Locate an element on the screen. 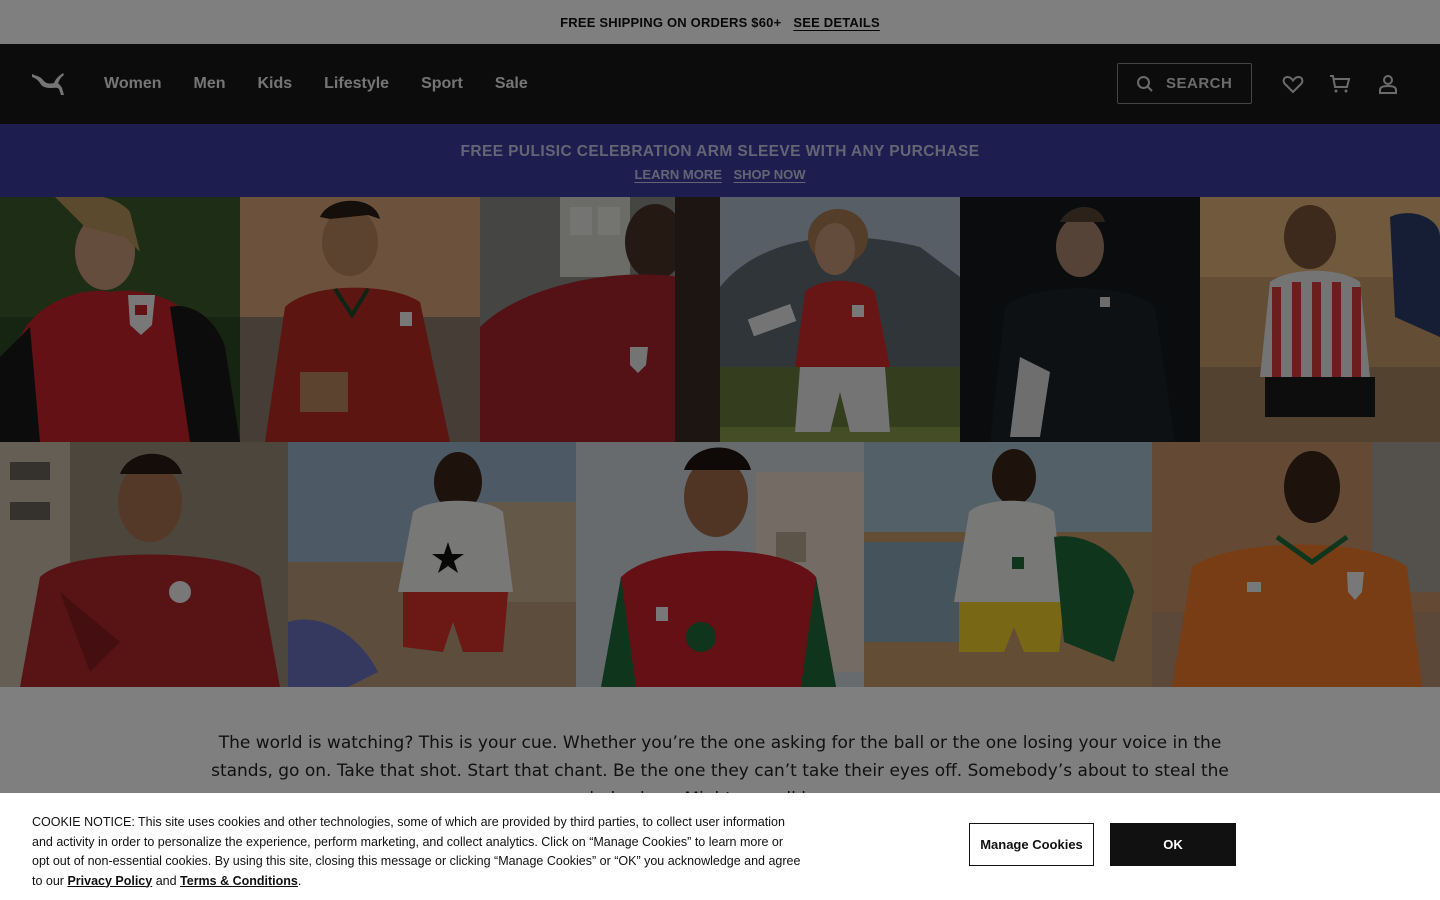  cookie-text-end: . is located at coordinates (299, 880).